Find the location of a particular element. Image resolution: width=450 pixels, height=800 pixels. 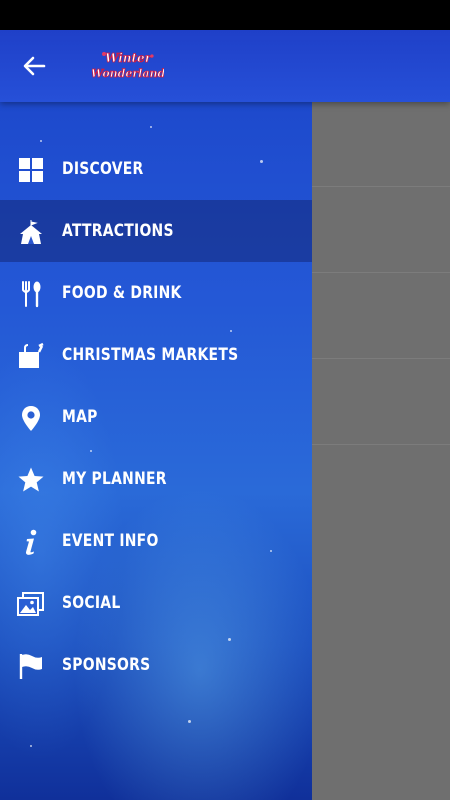

menu-item-label: CHRISTMAS MARKETS is located at coordinates (150, 355).